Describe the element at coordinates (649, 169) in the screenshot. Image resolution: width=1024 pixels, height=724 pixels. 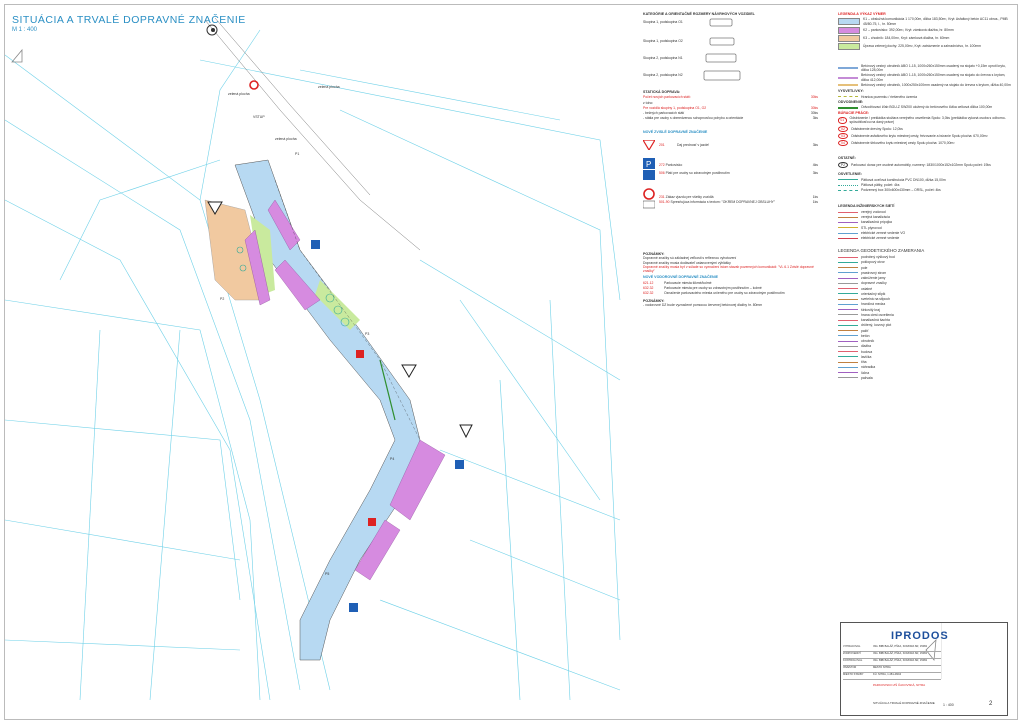
I see `parking-sign-icon: P` at that location.